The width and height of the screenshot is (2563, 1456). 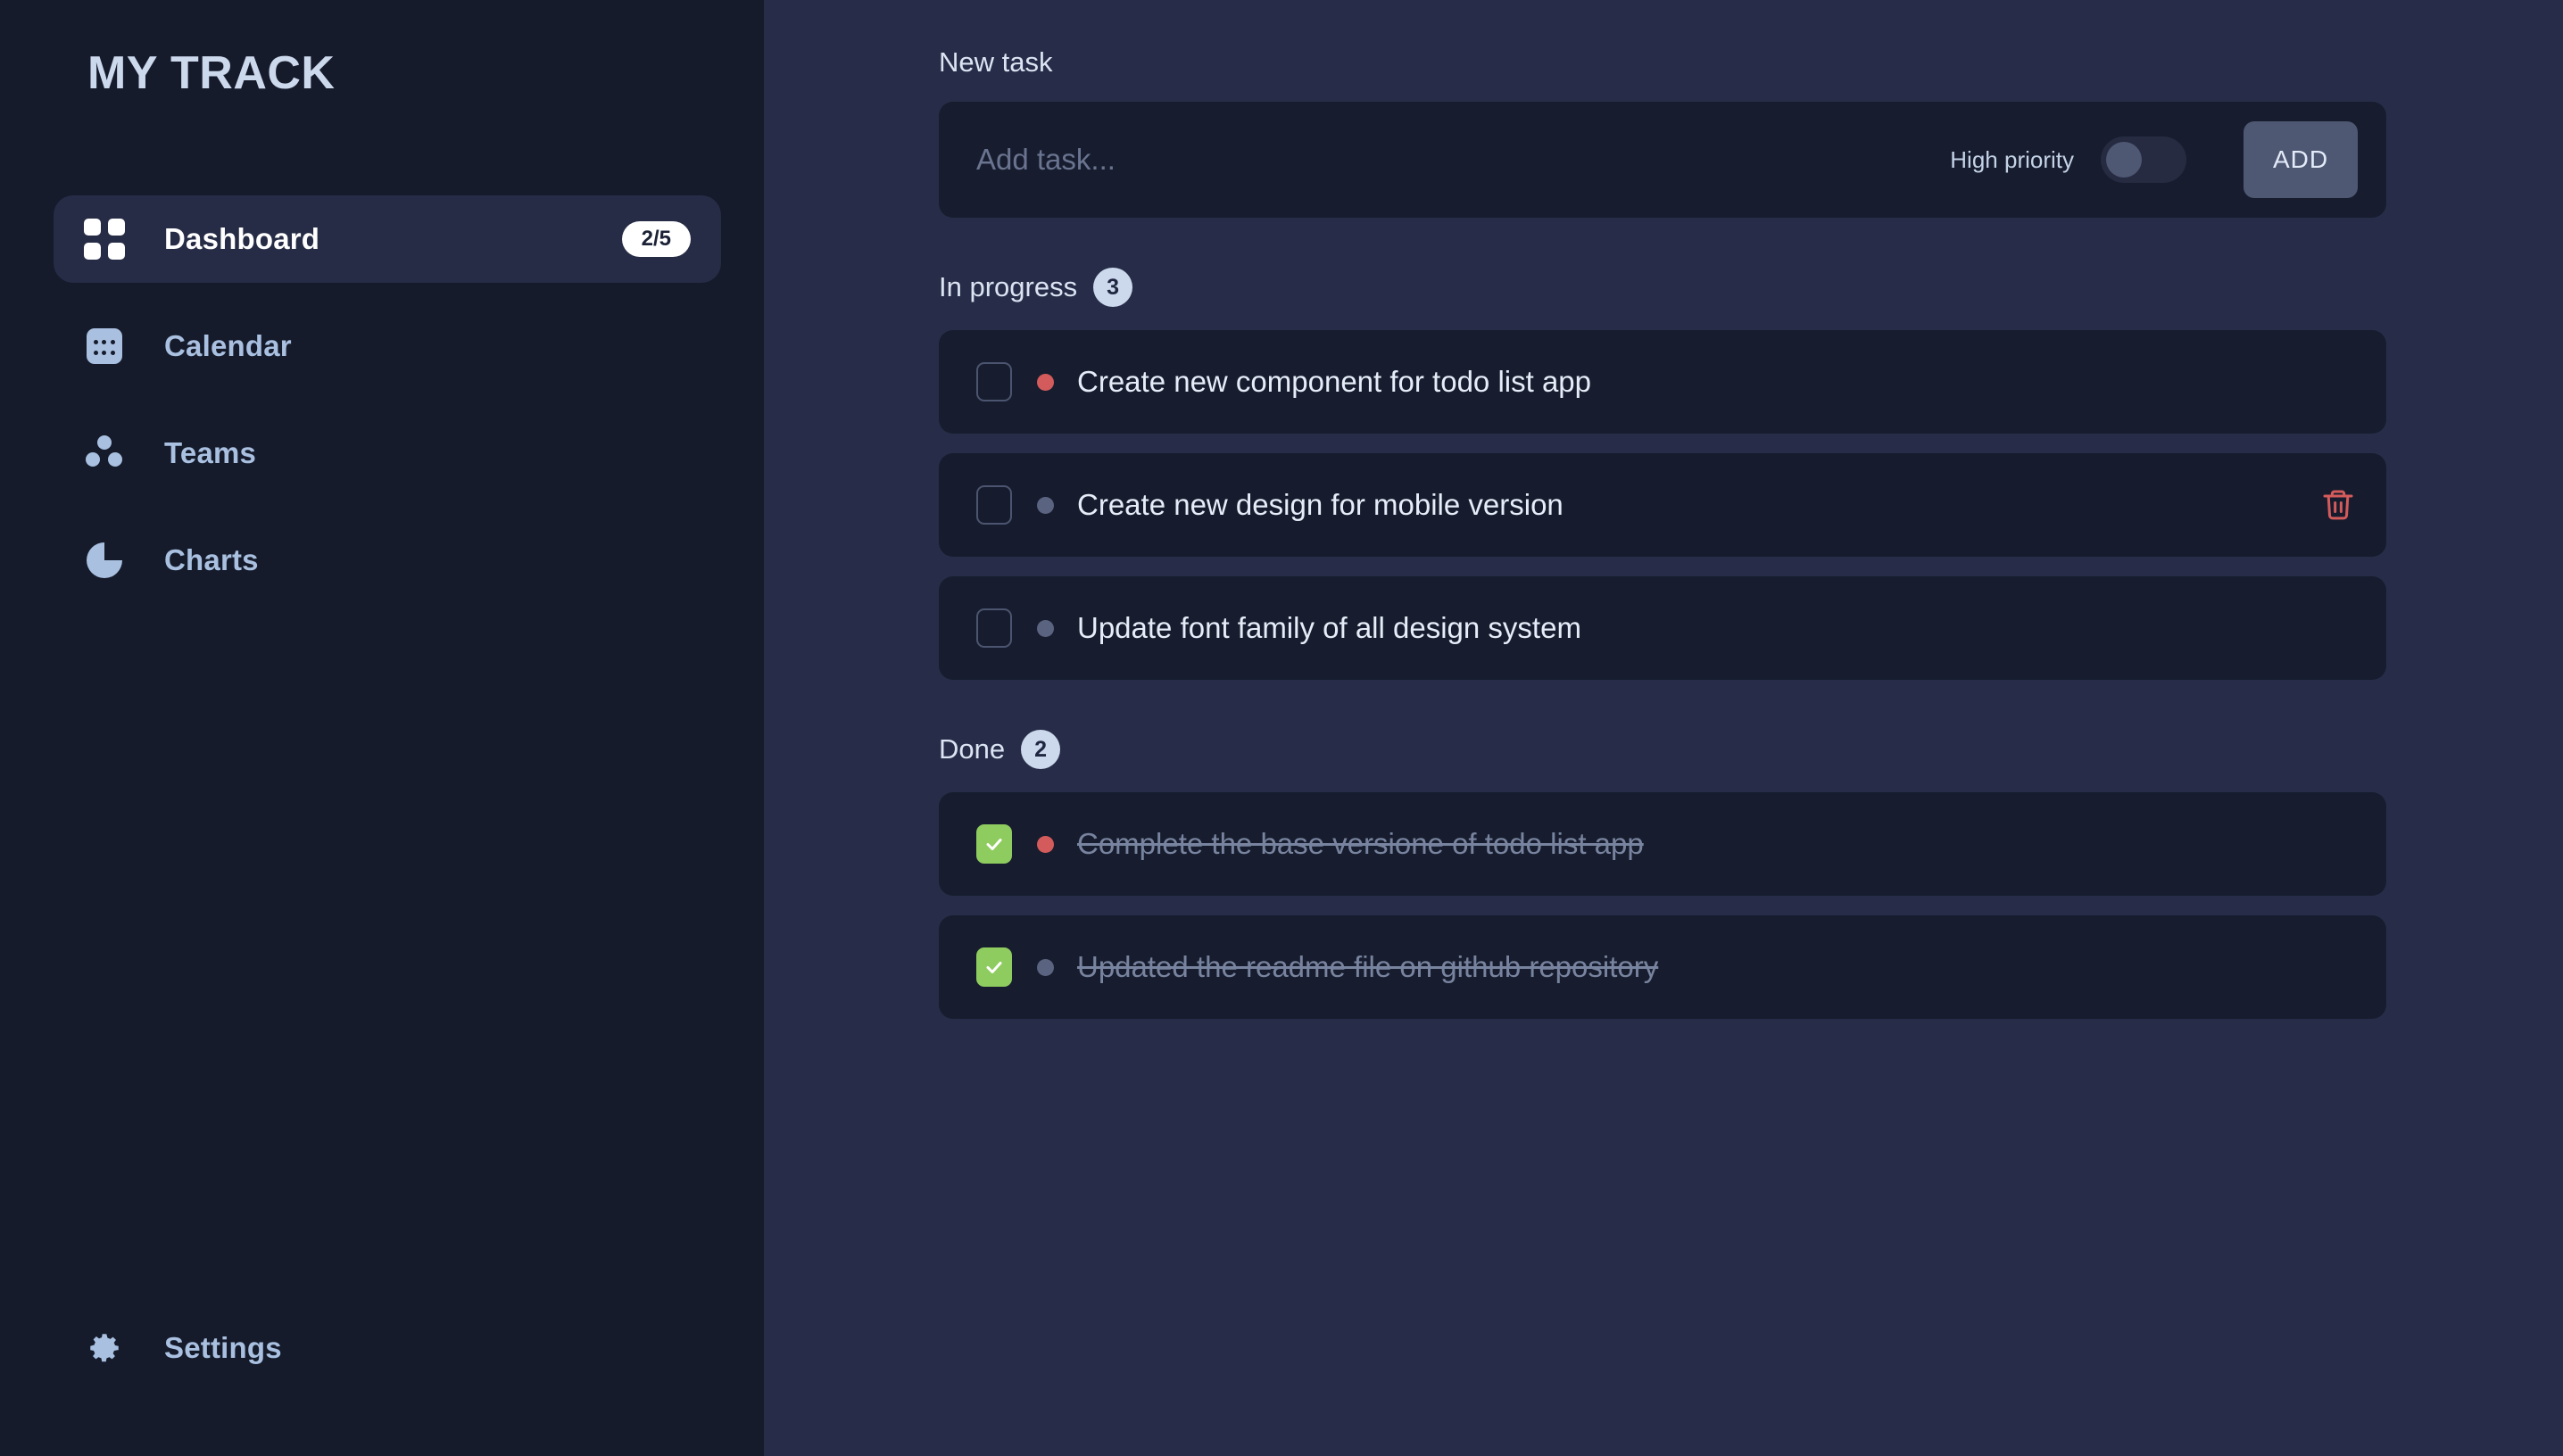 What do you see at coordinates (382, 400) in the screenshot?
I see `sidebar-nav: Dashboard 2/5 Calendar Teams Charts` at bounding box center [382, 400].